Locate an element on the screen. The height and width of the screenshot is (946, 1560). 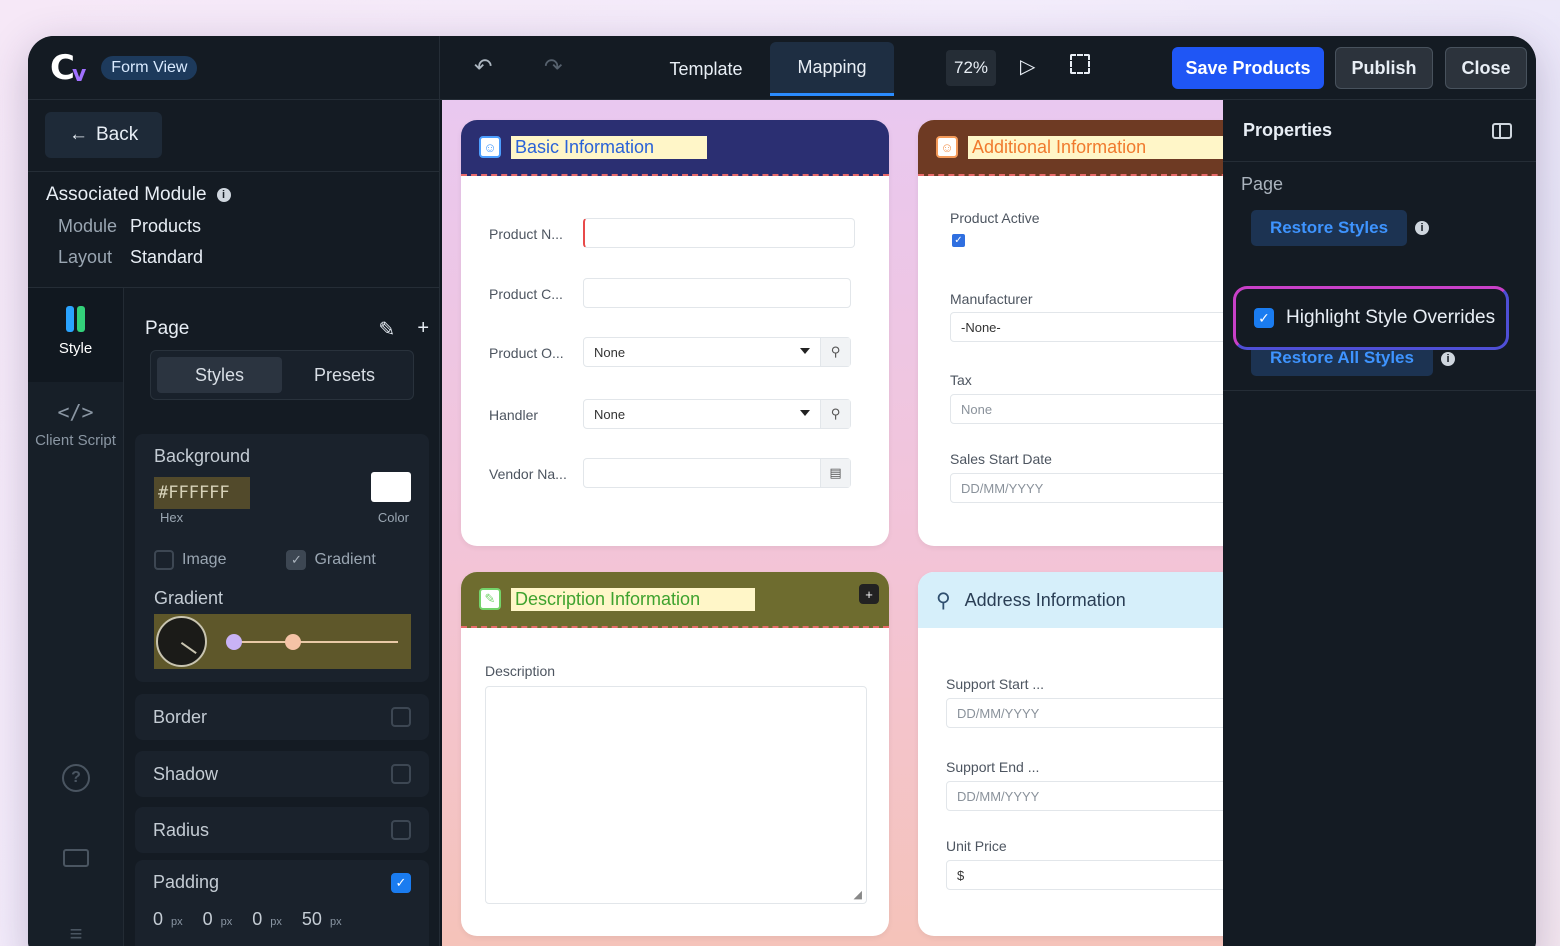
code-icon: </> is located at coordinates (75, 412).